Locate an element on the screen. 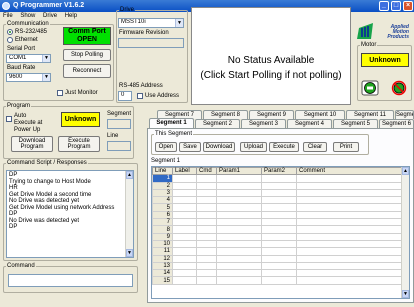  clear-button: Clear is located at coordinates (315, 147).